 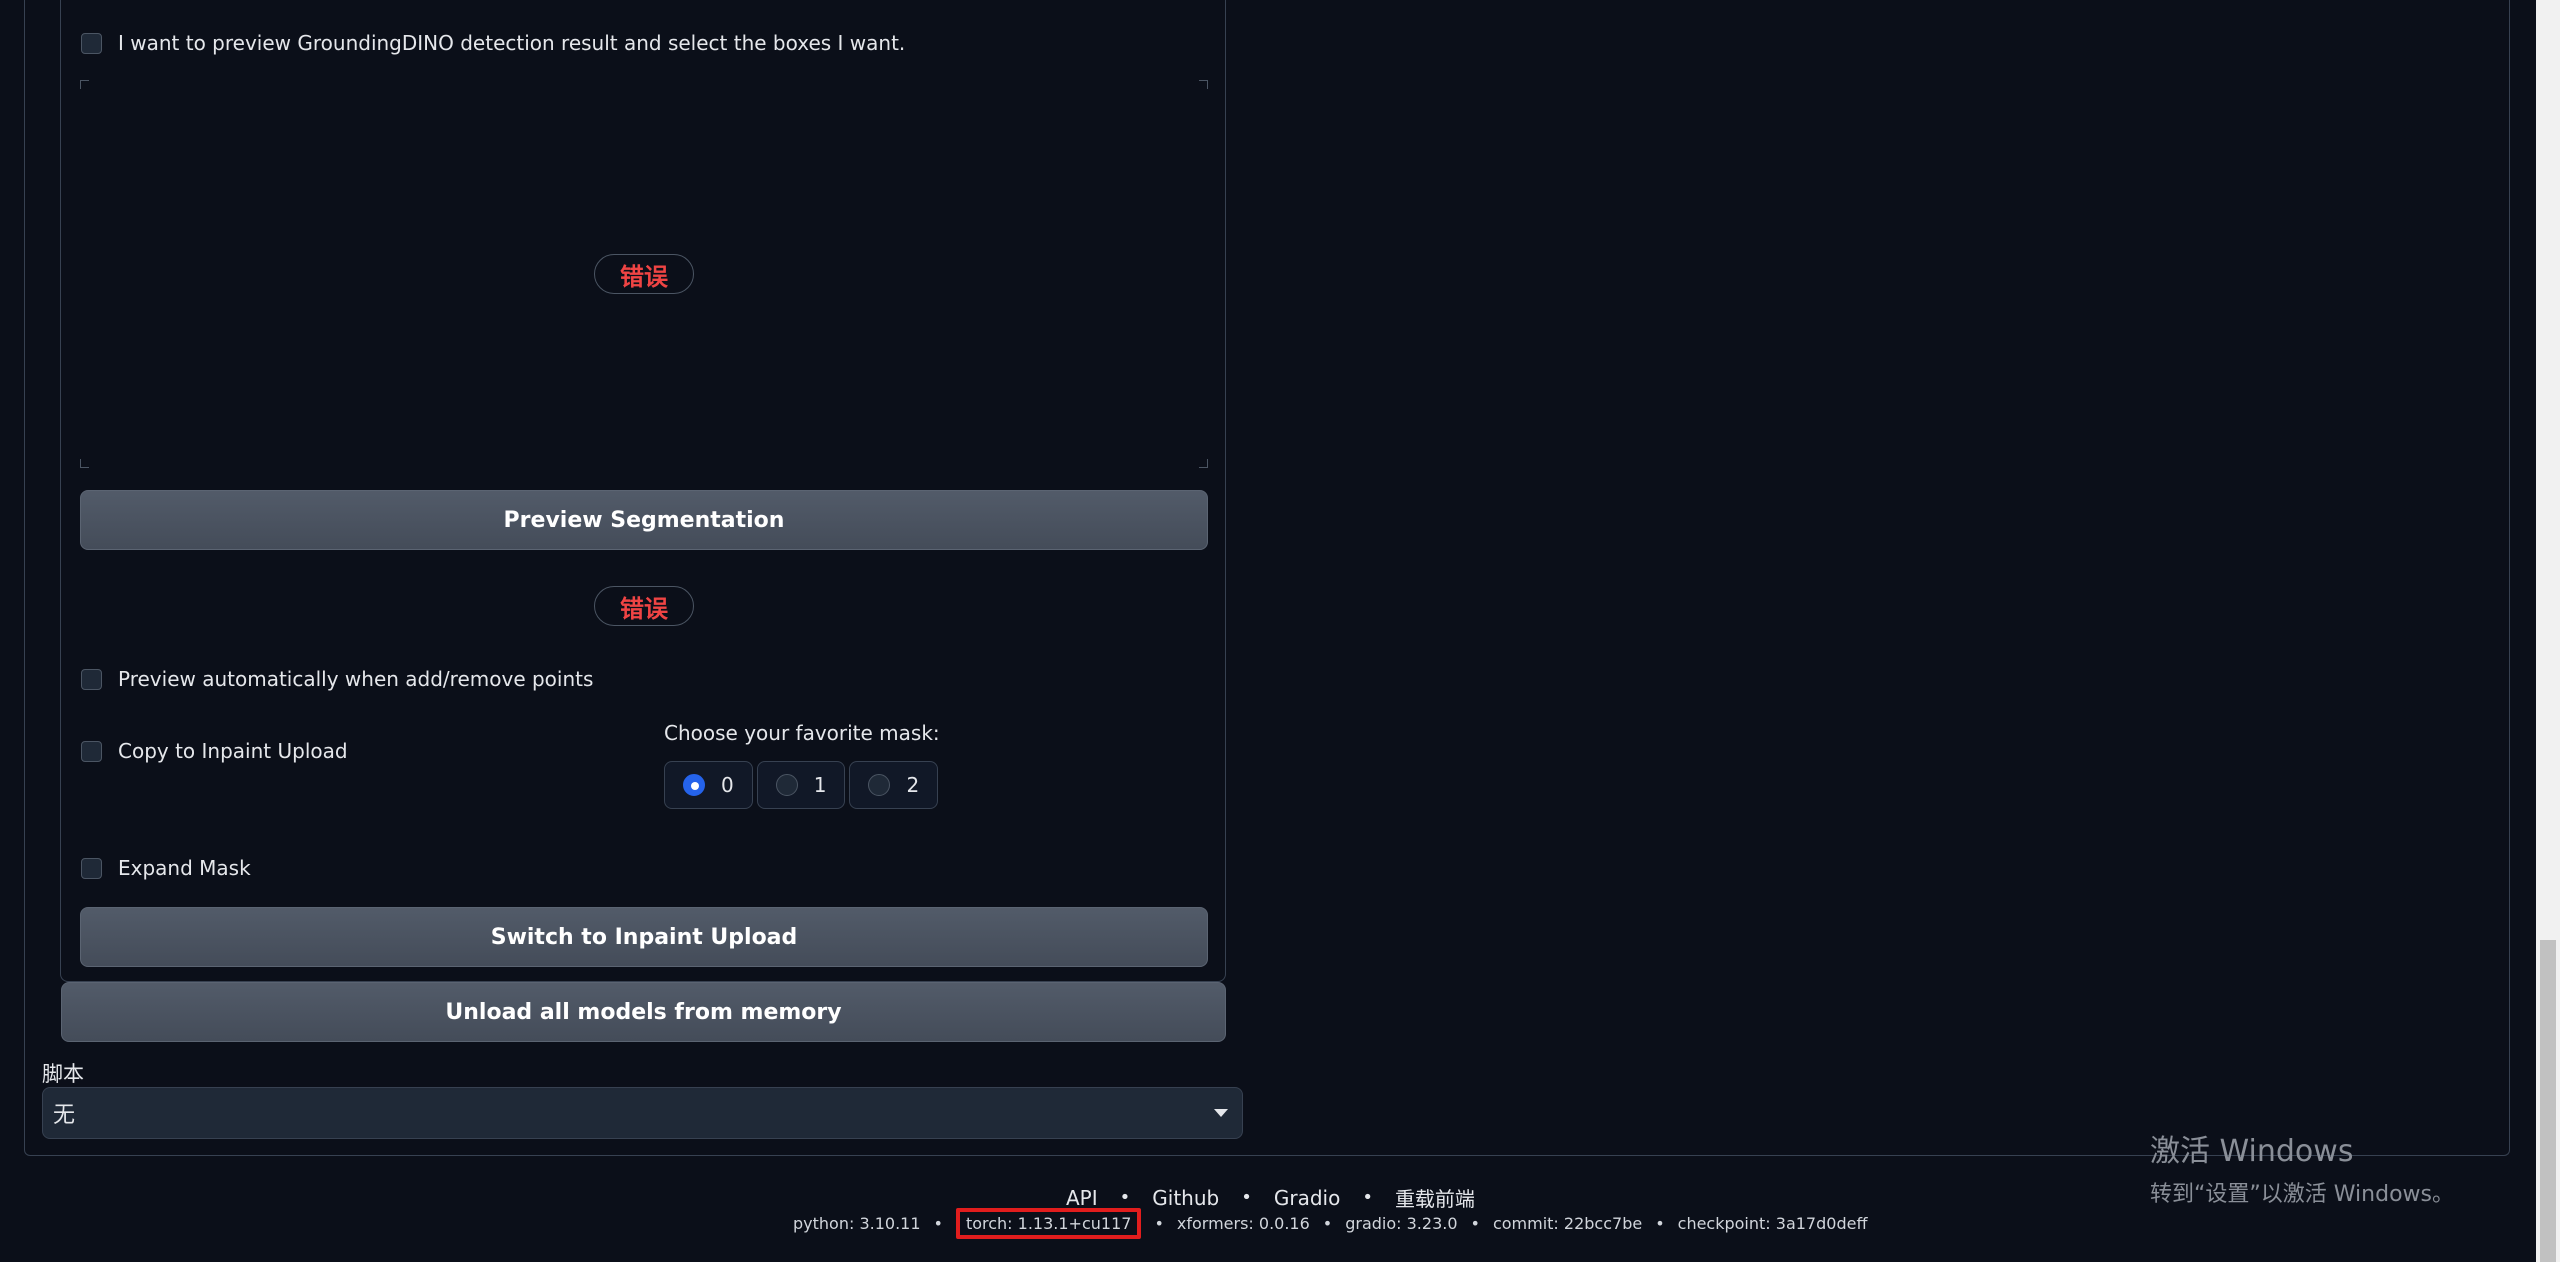 What do you see at coordinates (91, 43) in the screenshot?
I see `grounding-preview-checkbox` at bounding box center [91, 43].